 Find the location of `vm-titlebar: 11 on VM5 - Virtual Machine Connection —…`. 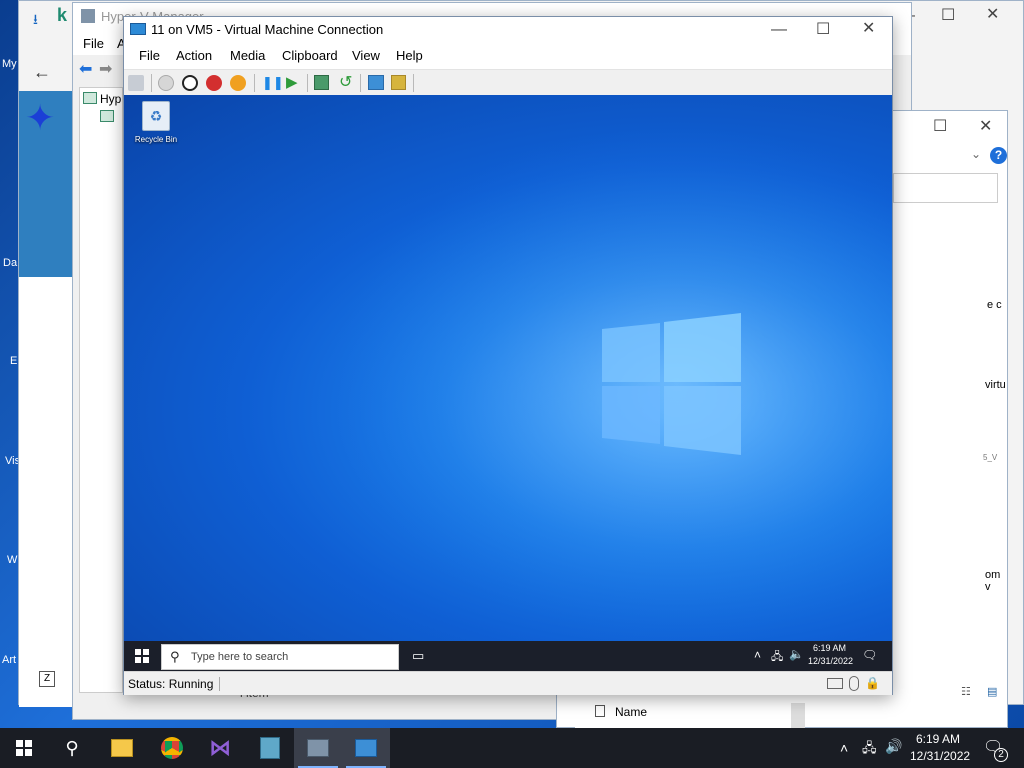

vm-titlebar: 11 on VM5 - Virtual Machine Connection —… is located at coordinates (508, 30).